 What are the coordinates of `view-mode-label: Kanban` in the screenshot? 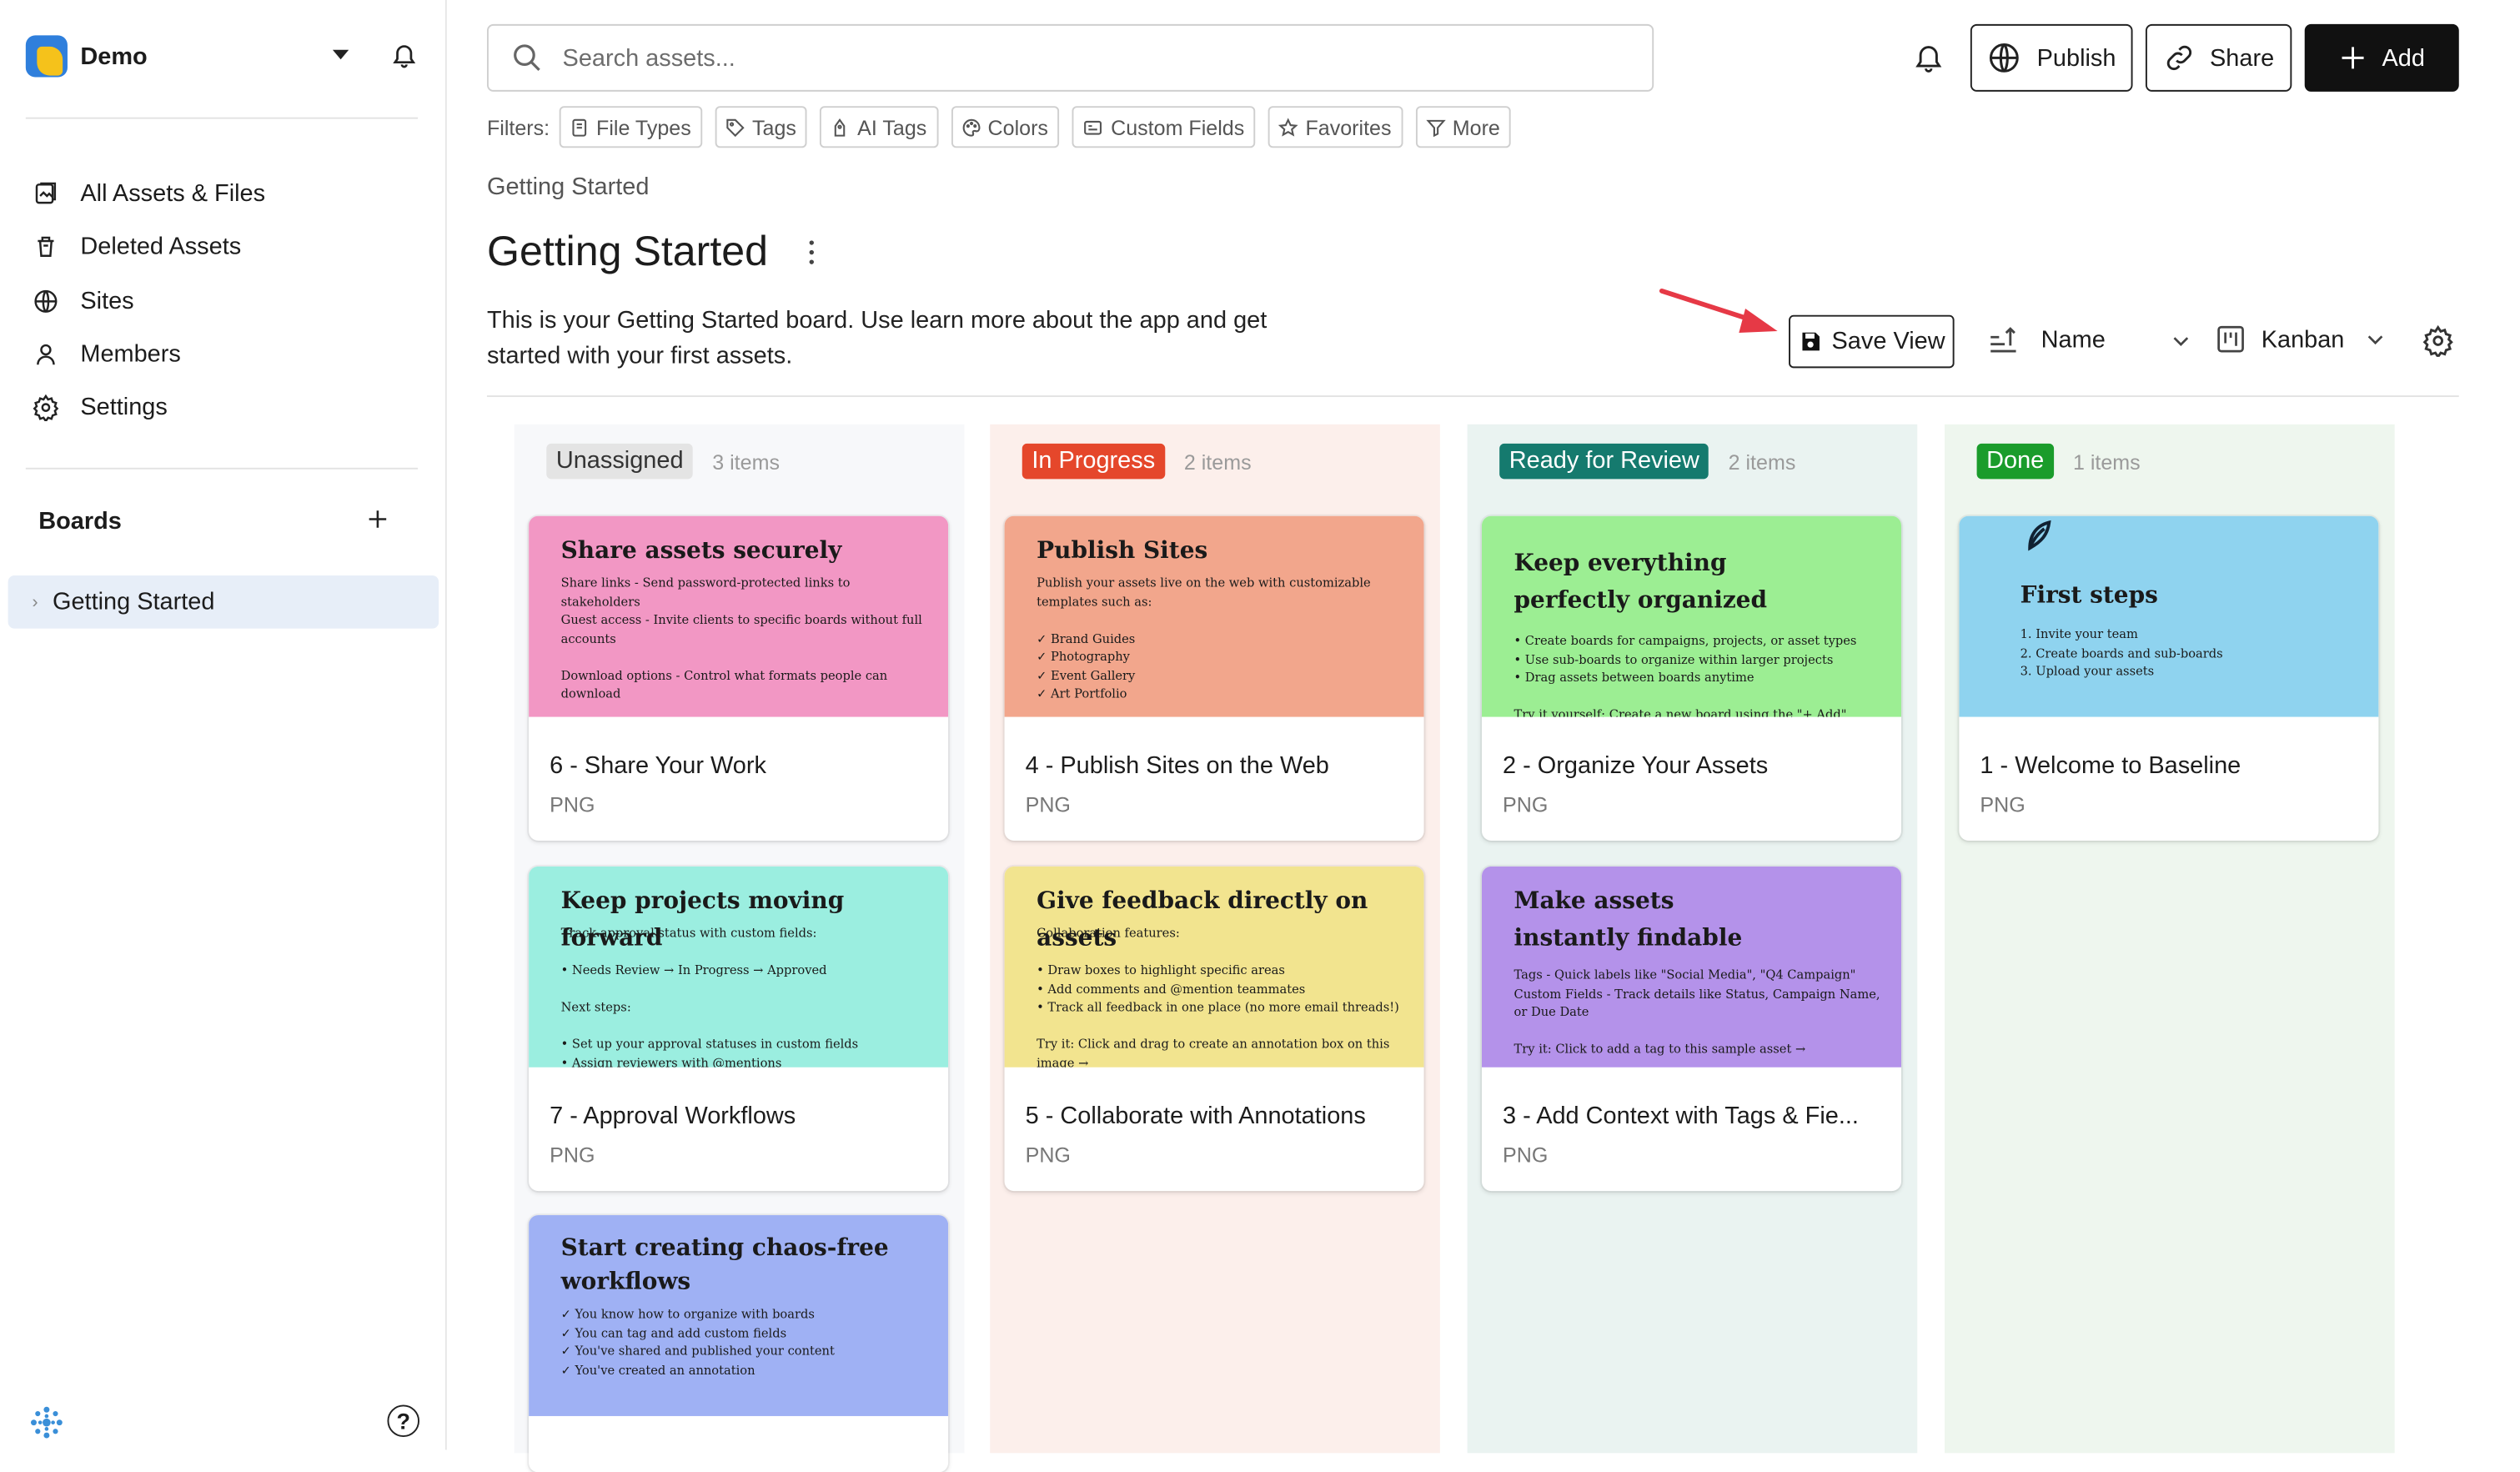 It's located at (2303, 339).